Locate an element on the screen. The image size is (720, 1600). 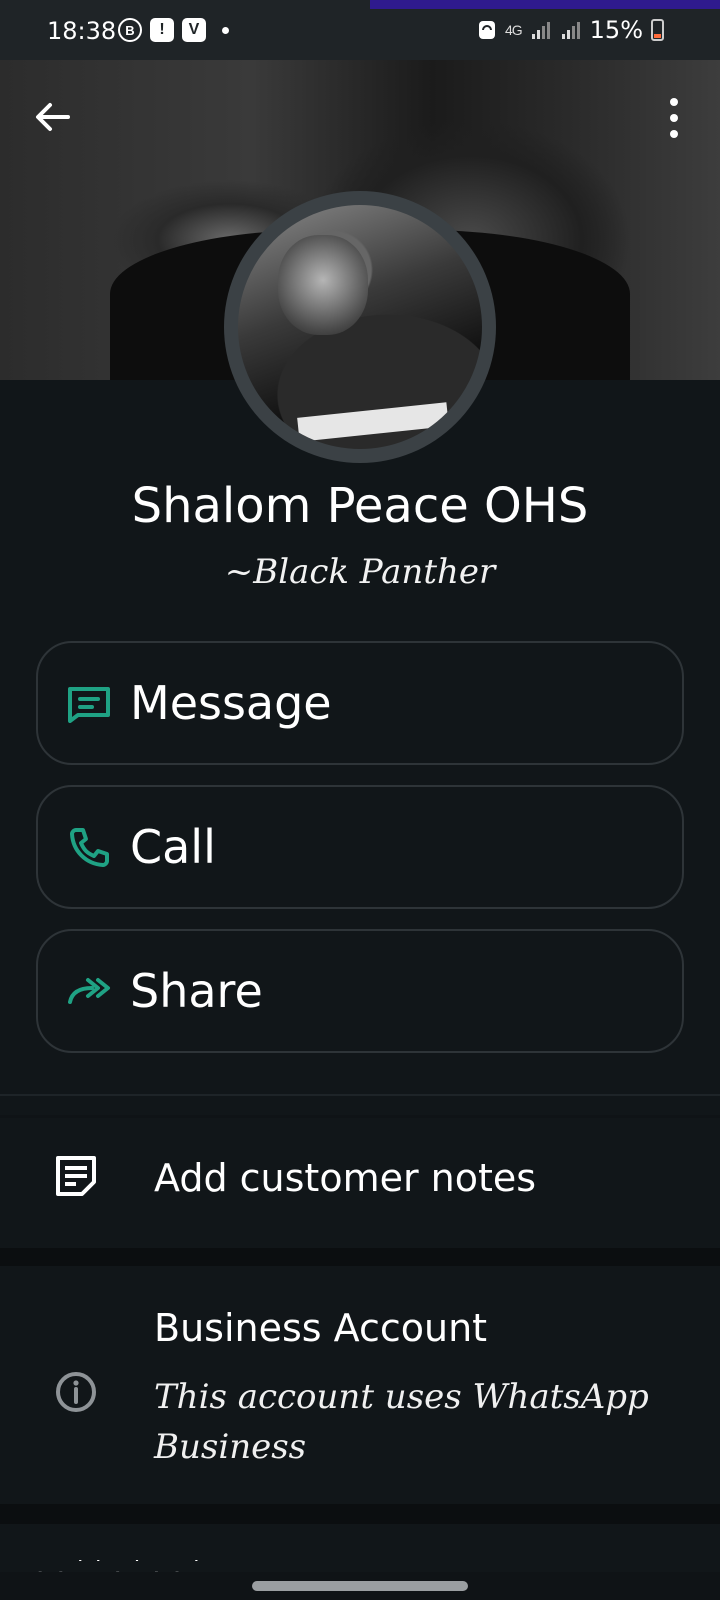
home-gesture-handle is located at coordinates (360, 1586).